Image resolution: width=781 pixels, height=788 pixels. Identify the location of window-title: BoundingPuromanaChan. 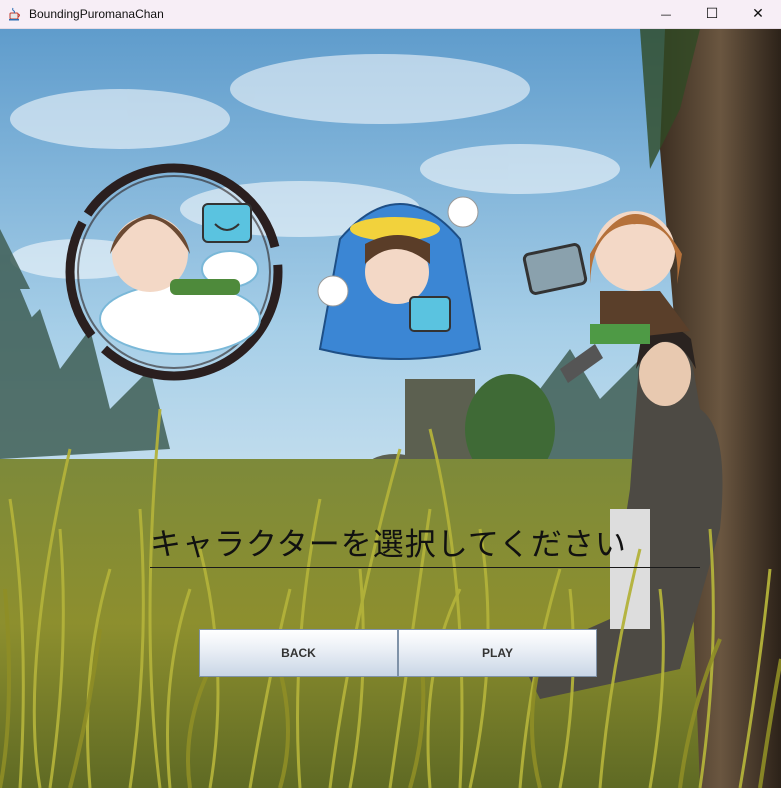
(96, 14).